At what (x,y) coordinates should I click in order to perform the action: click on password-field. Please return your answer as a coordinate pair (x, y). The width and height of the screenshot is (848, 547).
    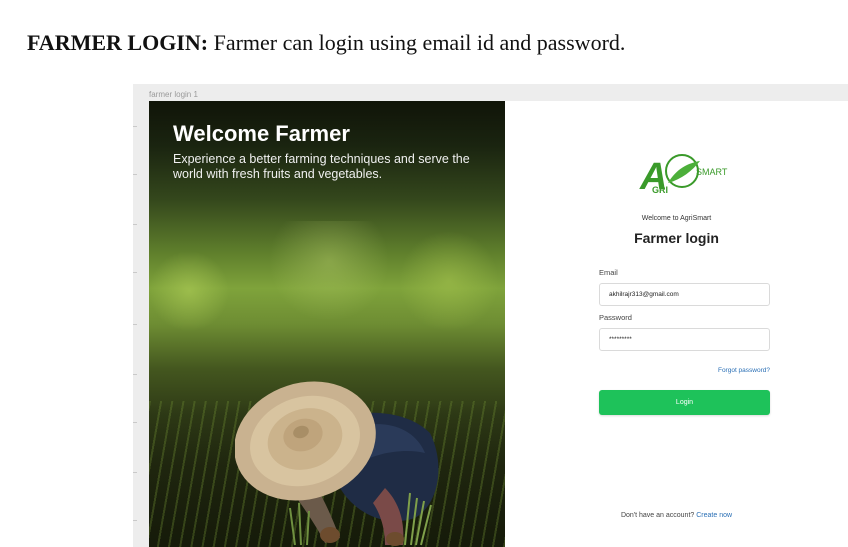
    Looking at the image, I should click on (684, 339).